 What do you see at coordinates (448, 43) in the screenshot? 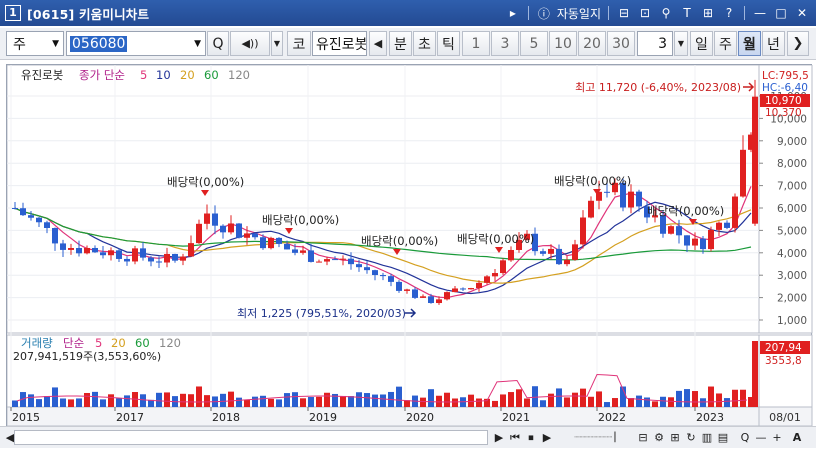
I see `period-tick-button: 틱` at bounding box center [448, 43].